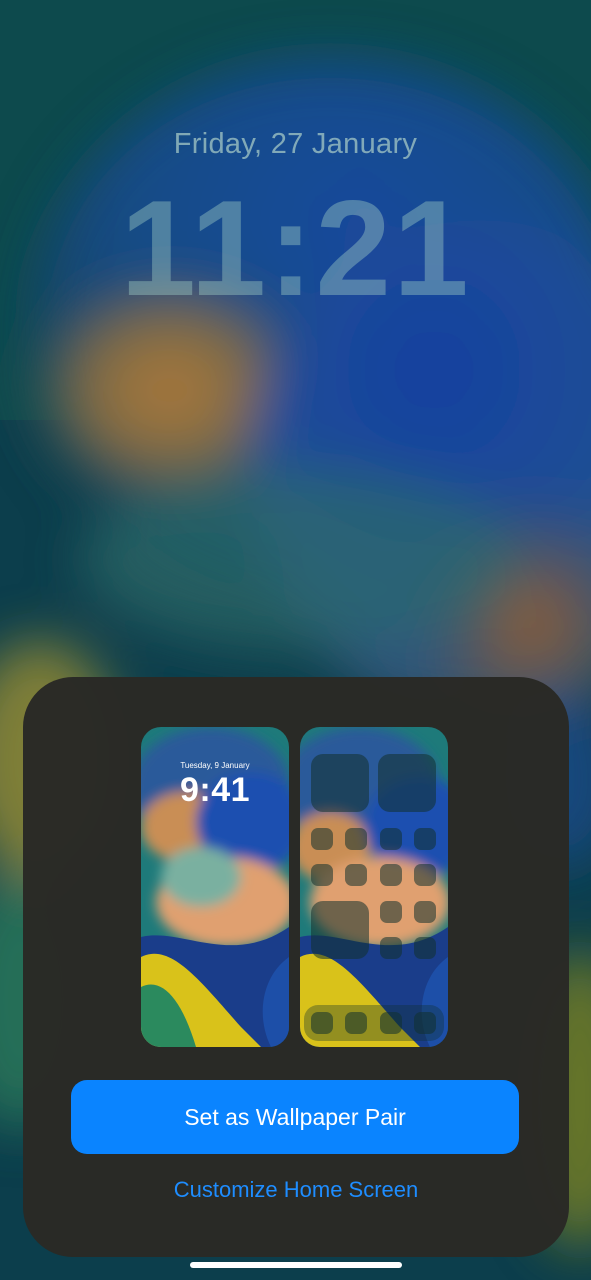 This screenshot has width=591, height=1280. I want to click on preview-lock-time: 9:41, so click(215, 790).